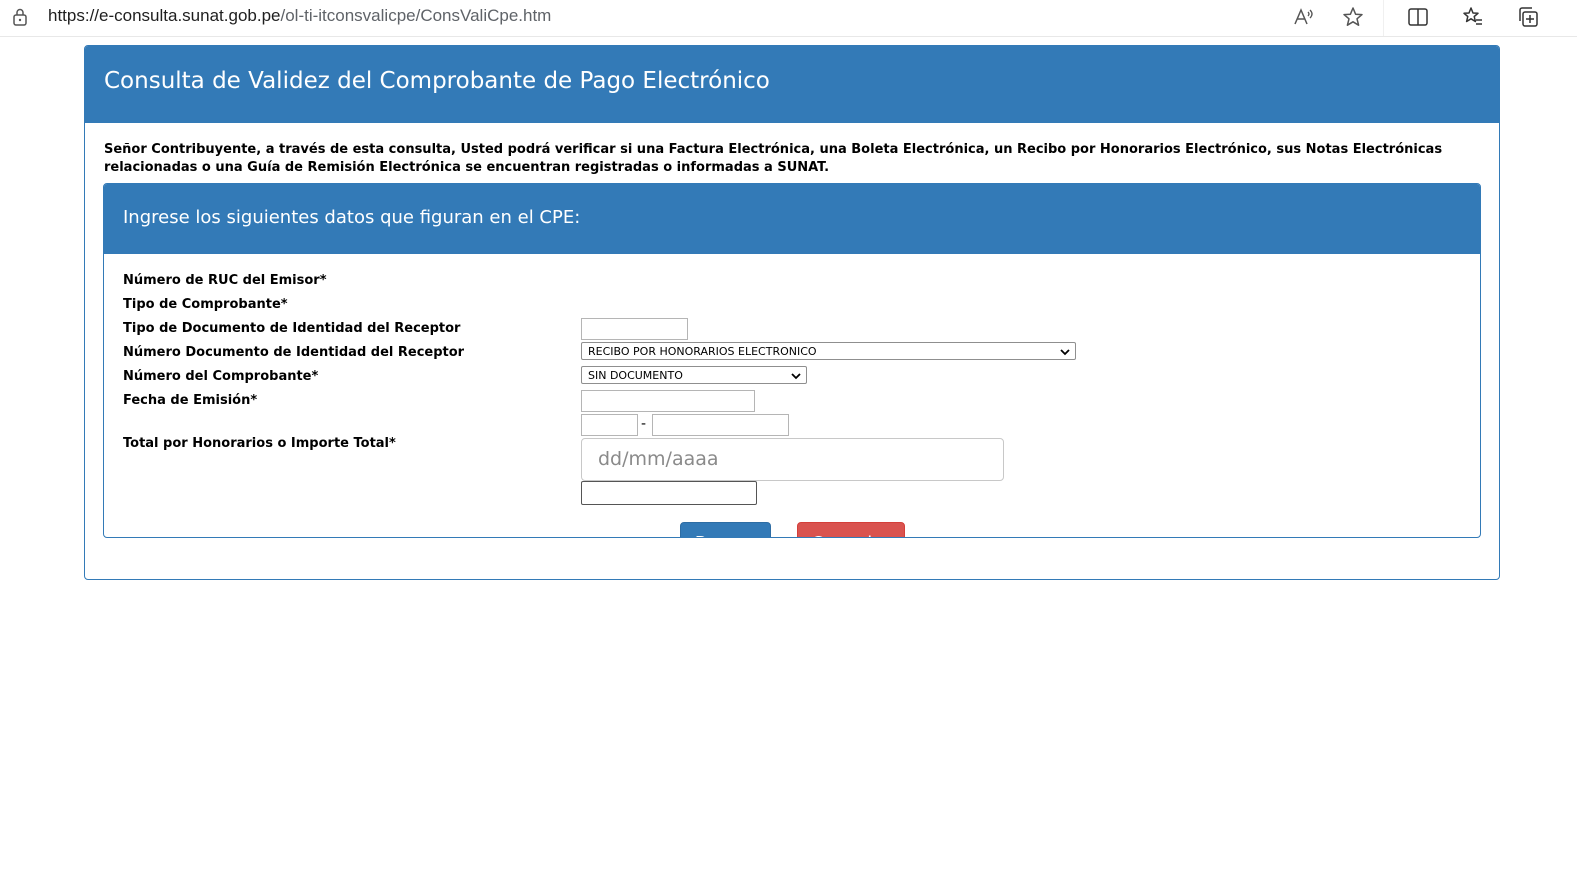  What do you see at coordinates (416, 15) in the screenshot?
I see `url-path: /ol-ti-itconsvalicpe/ConsValiCpe.htm` at bounding box center [416, 15].